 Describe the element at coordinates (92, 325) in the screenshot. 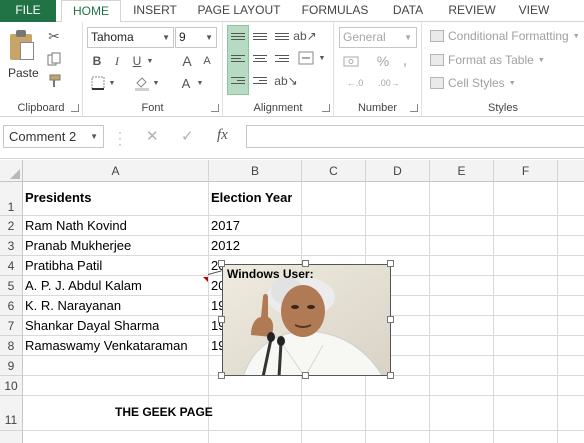

I see `cell-a7: Shankar Dayal Sharma` at that location.